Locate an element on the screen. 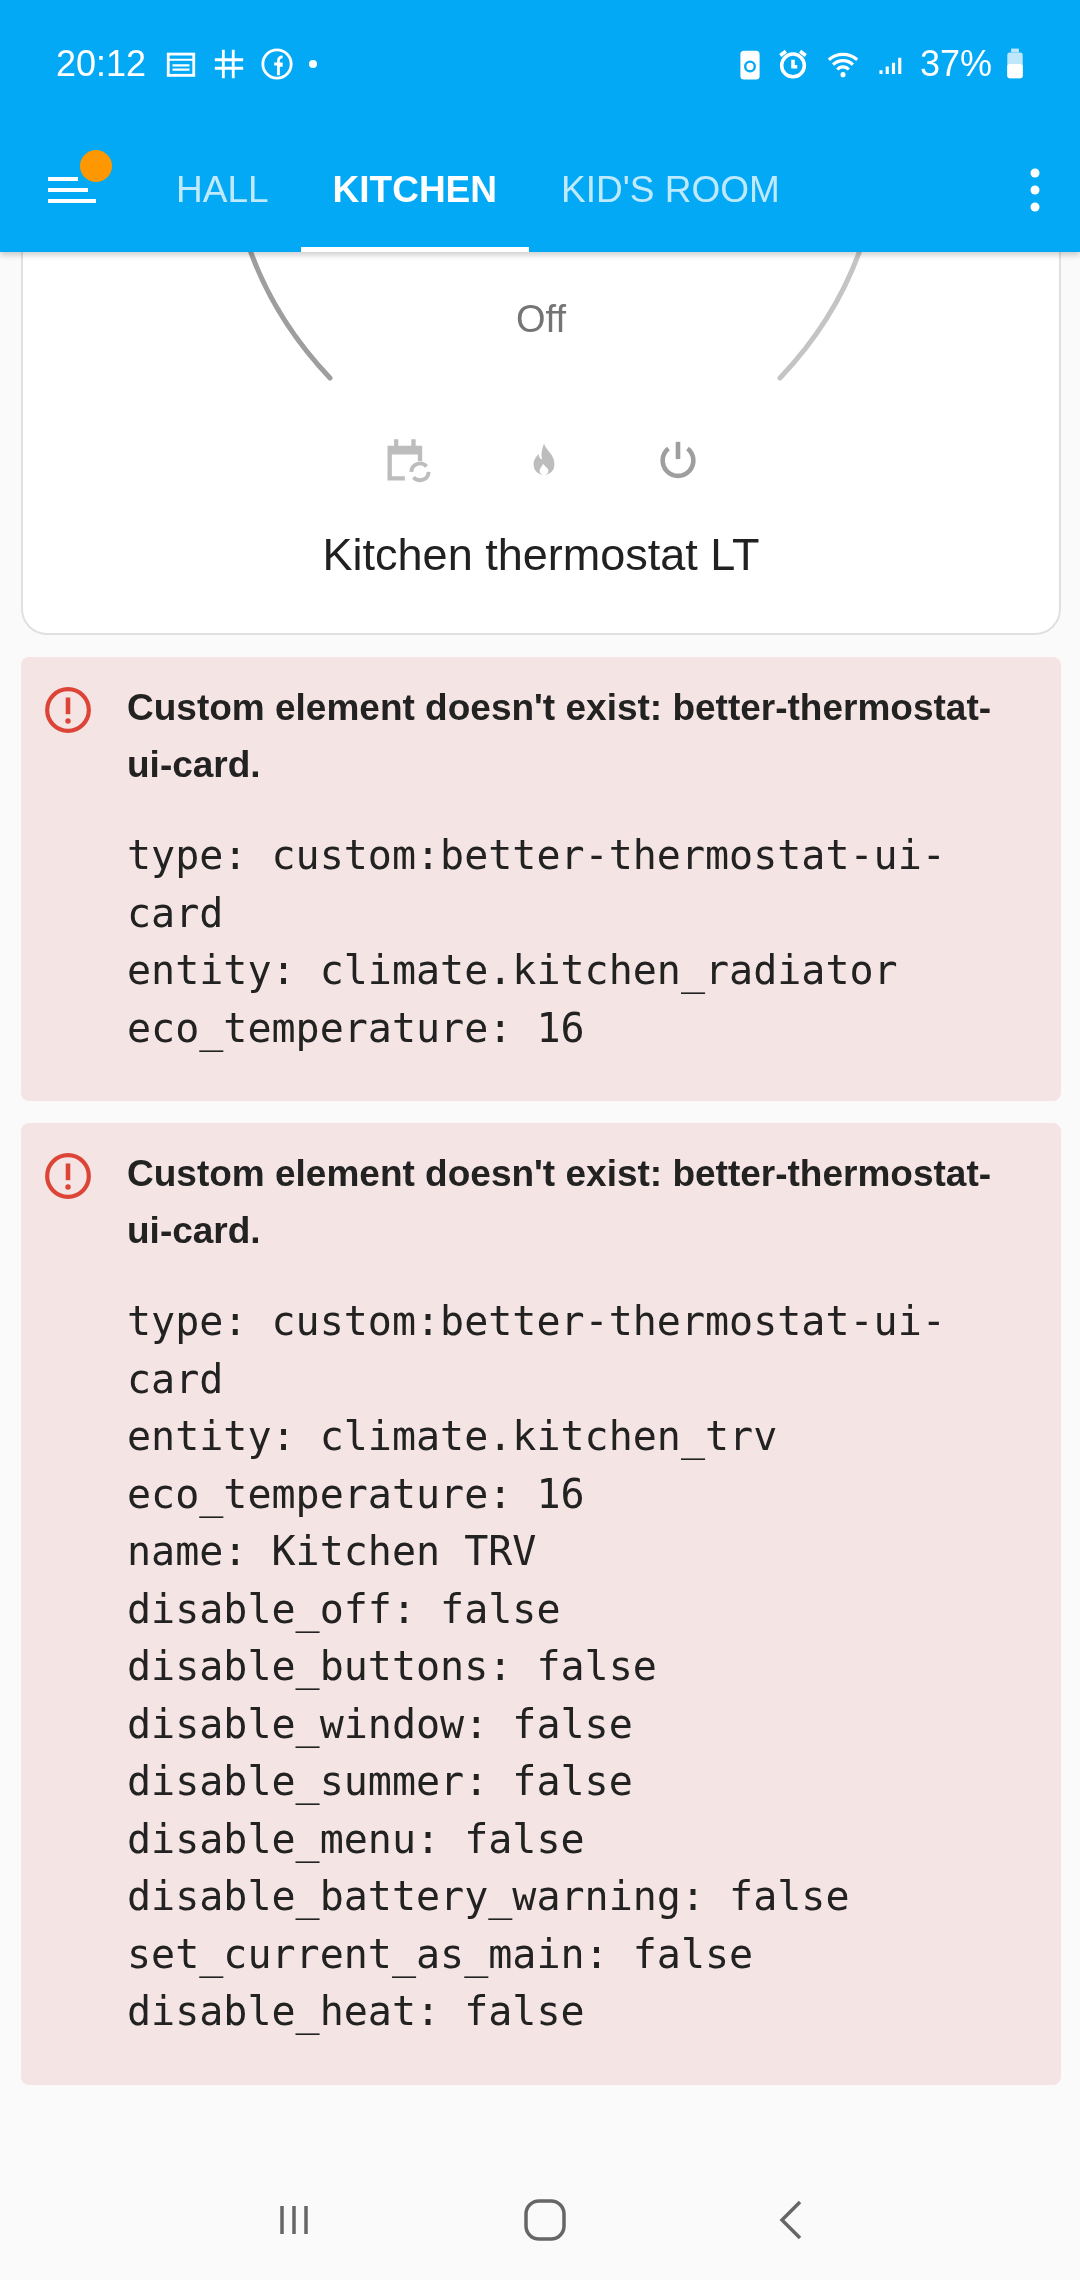 This screenshot has height=2280, width=1080. config-line: disable_heat: false is located at coordinates (356, 2012).